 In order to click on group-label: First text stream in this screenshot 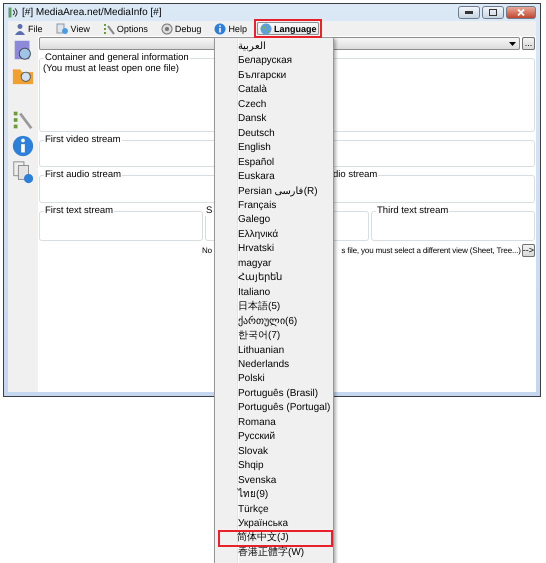, I will do `click(79, 211)`.